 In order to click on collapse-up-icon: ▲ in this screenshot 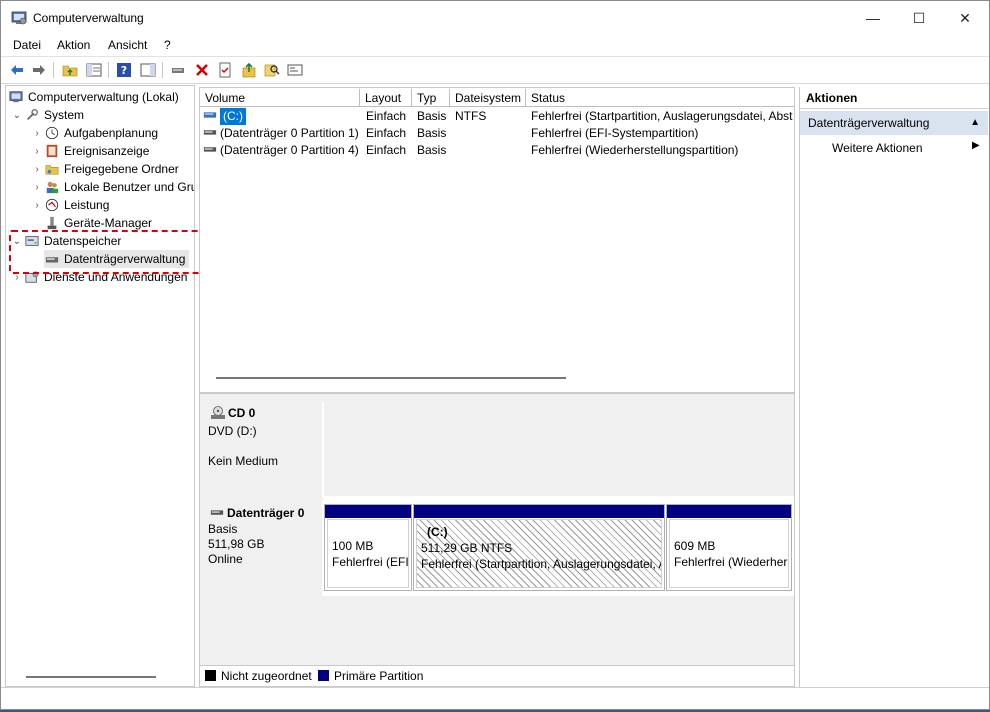, I will do `click(975, 123)`.